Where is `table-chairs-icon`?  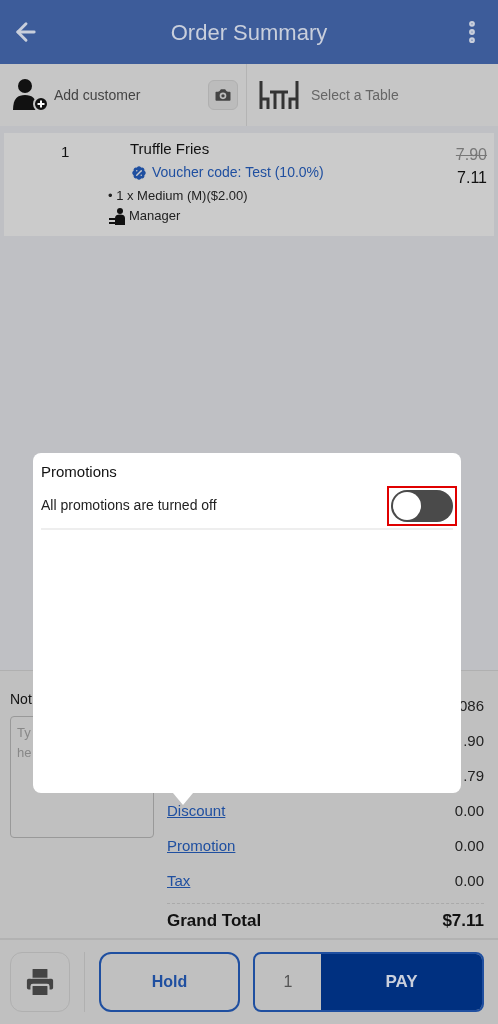 table-chairs-icon is located at coordinates (279, 95).